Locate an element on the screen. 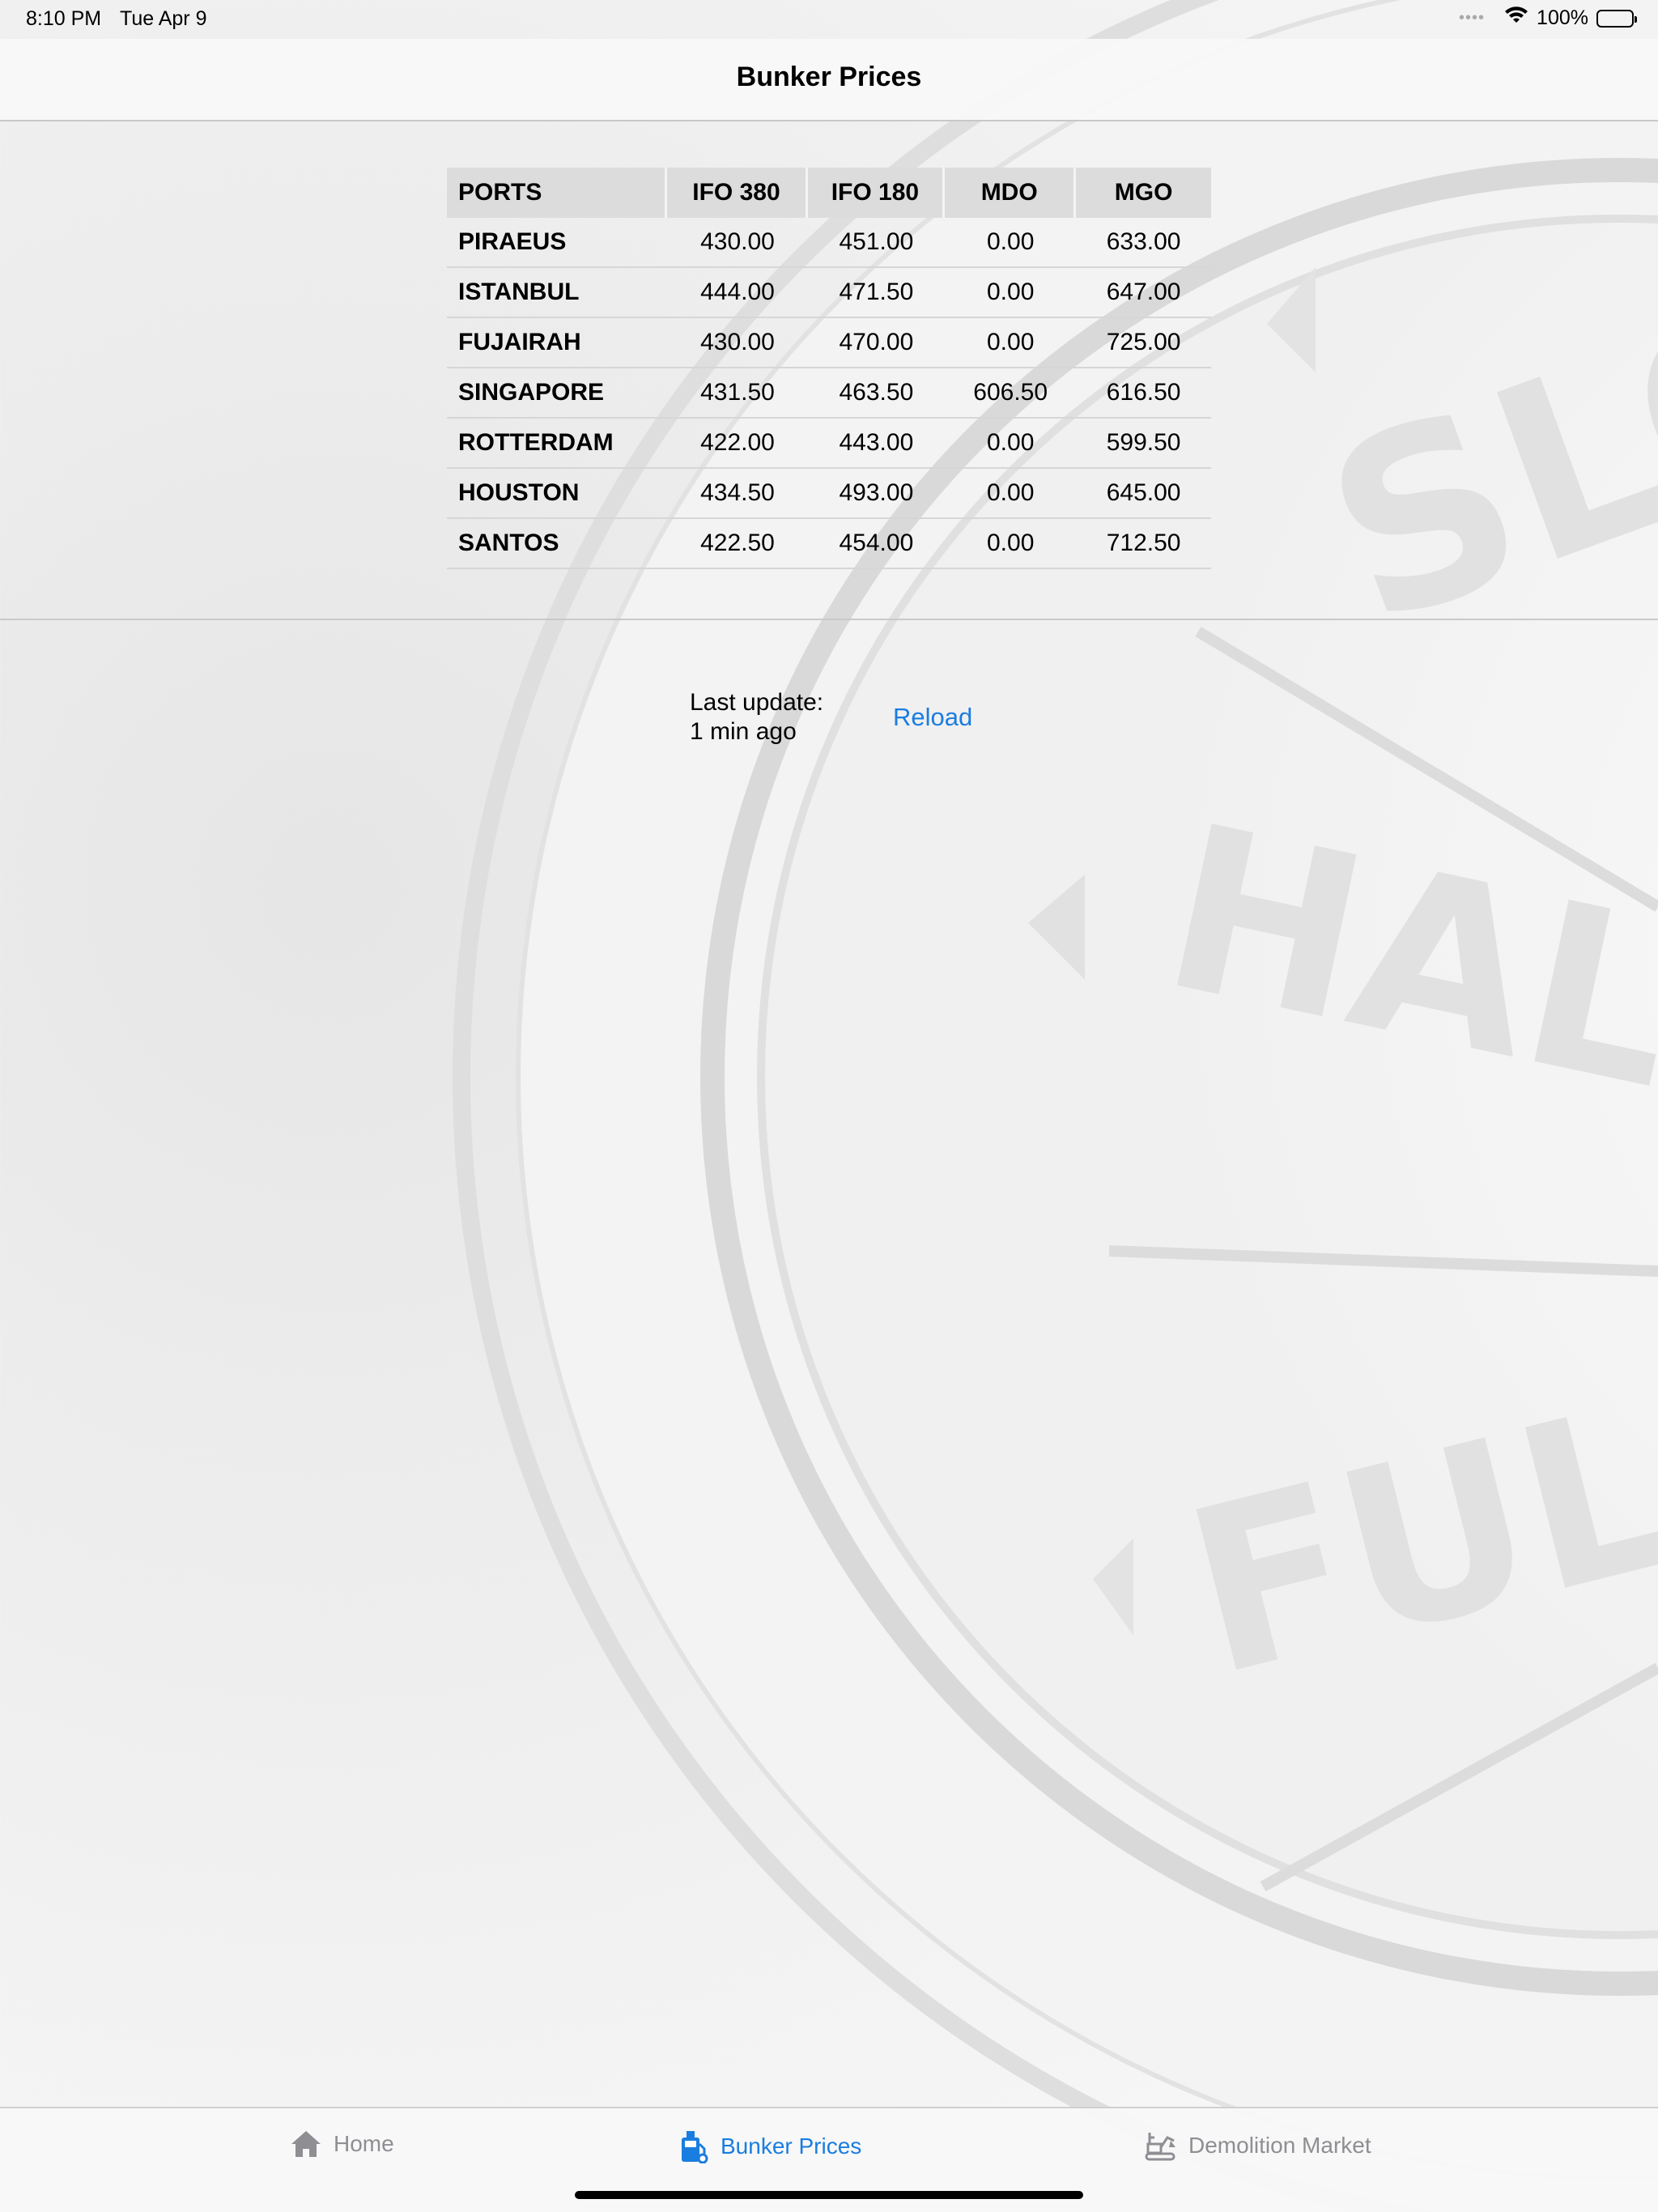  battery-icon is located at coordinates (1616, 19).